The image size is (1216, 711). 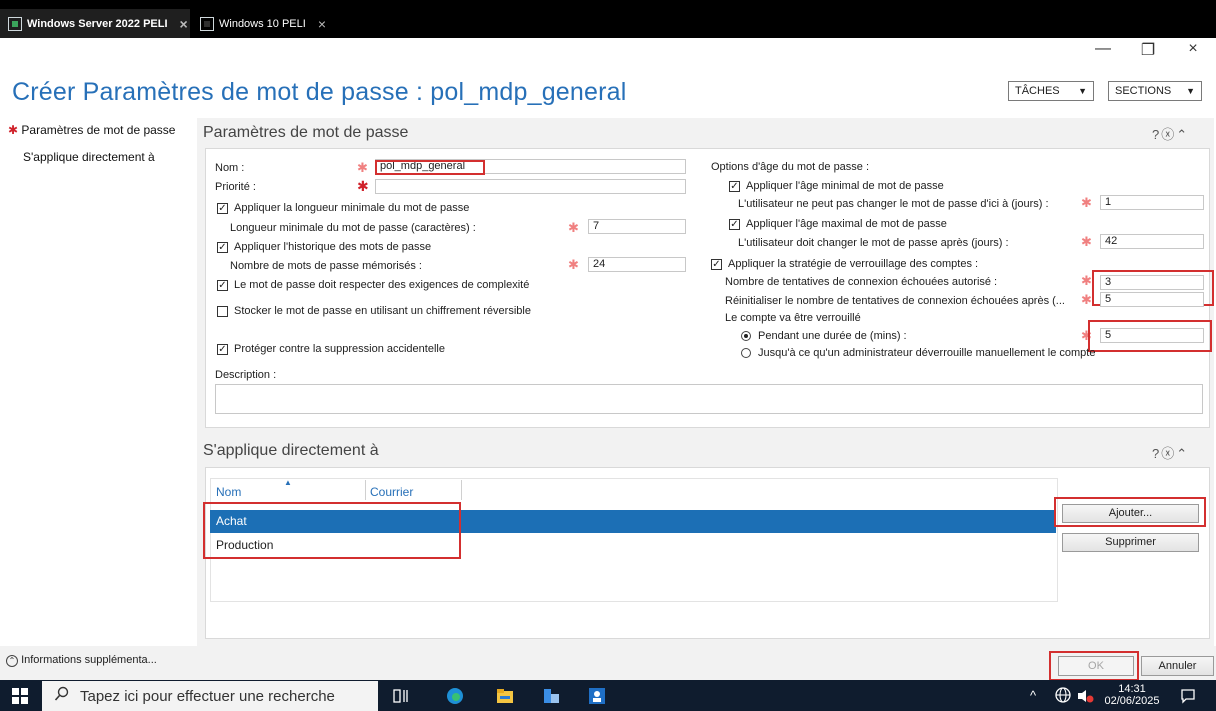 What do you see at coordinates (551, 696) in the screenshot?
I see `server-manager-icon` at bounding box center [551, 696].